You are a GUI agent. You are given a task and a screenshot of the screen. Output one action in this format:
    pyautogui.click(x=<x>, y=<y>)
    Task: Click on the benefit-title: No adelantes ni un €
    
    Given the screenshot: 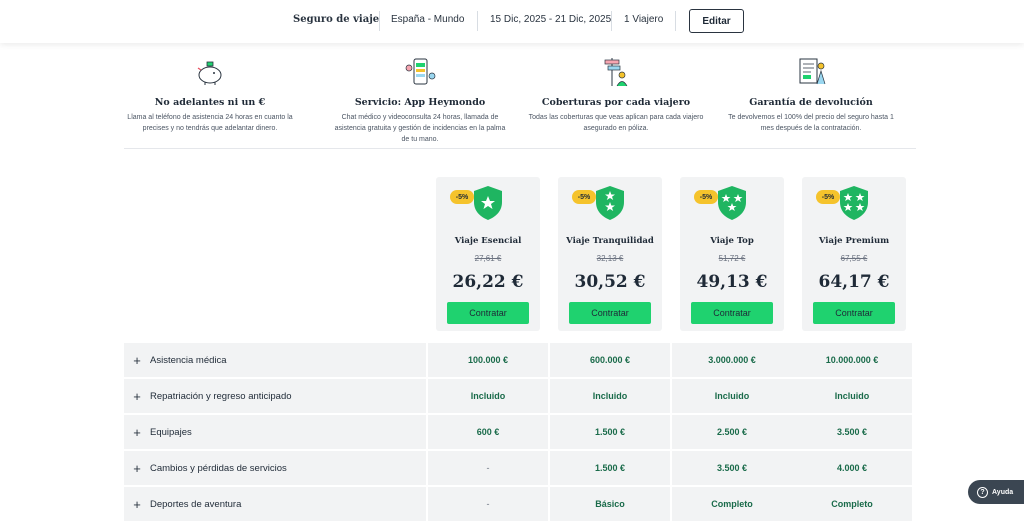 What is the action you would take?
    pyautogui.click(x=210, y=102)
    